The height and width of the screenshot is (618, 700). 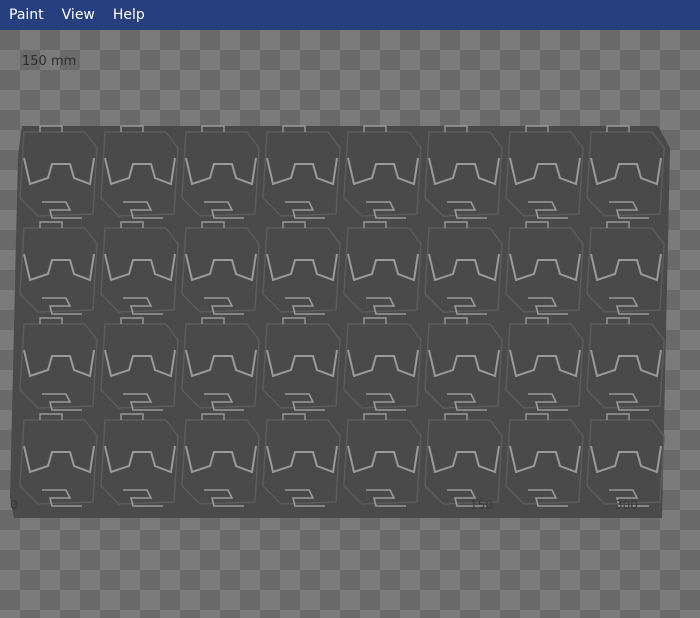 What do you see at coordinates (481, 505) in the screenshot?
I see `axis-label-middle: 150` at bounding box center [481, 505].